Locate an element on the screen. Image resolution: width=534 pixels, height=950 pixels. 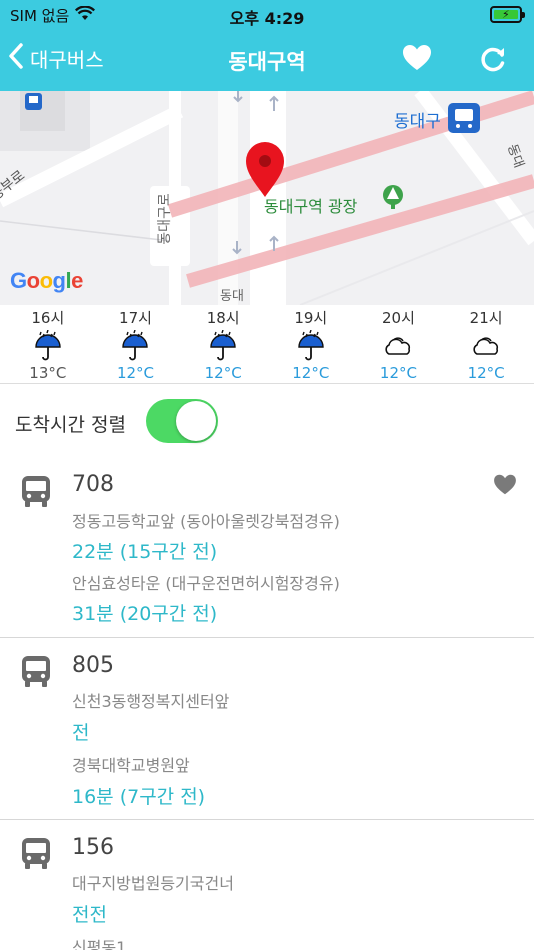
weather-hour: 19시 12°C is located at coordinates (311, 344).